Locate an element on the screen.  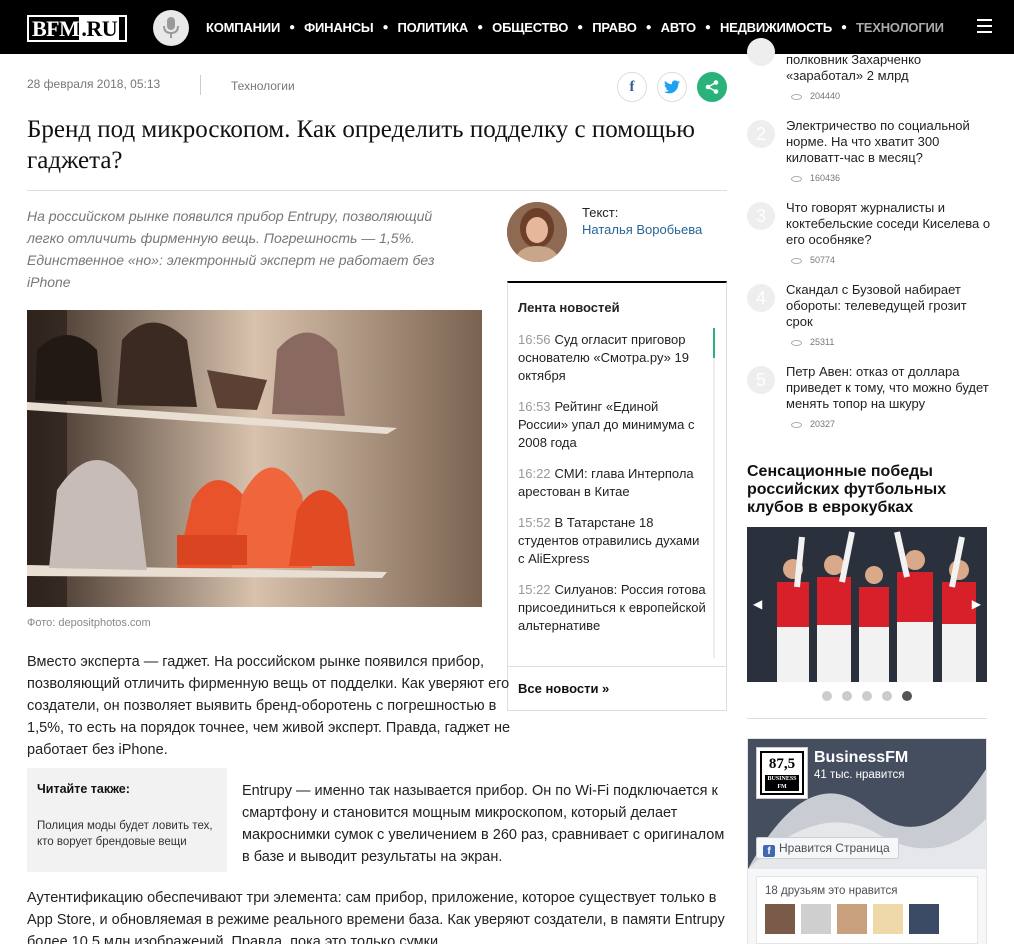
nav-item-companies: КОМПАНИИ is located at coordinates (243, 27).